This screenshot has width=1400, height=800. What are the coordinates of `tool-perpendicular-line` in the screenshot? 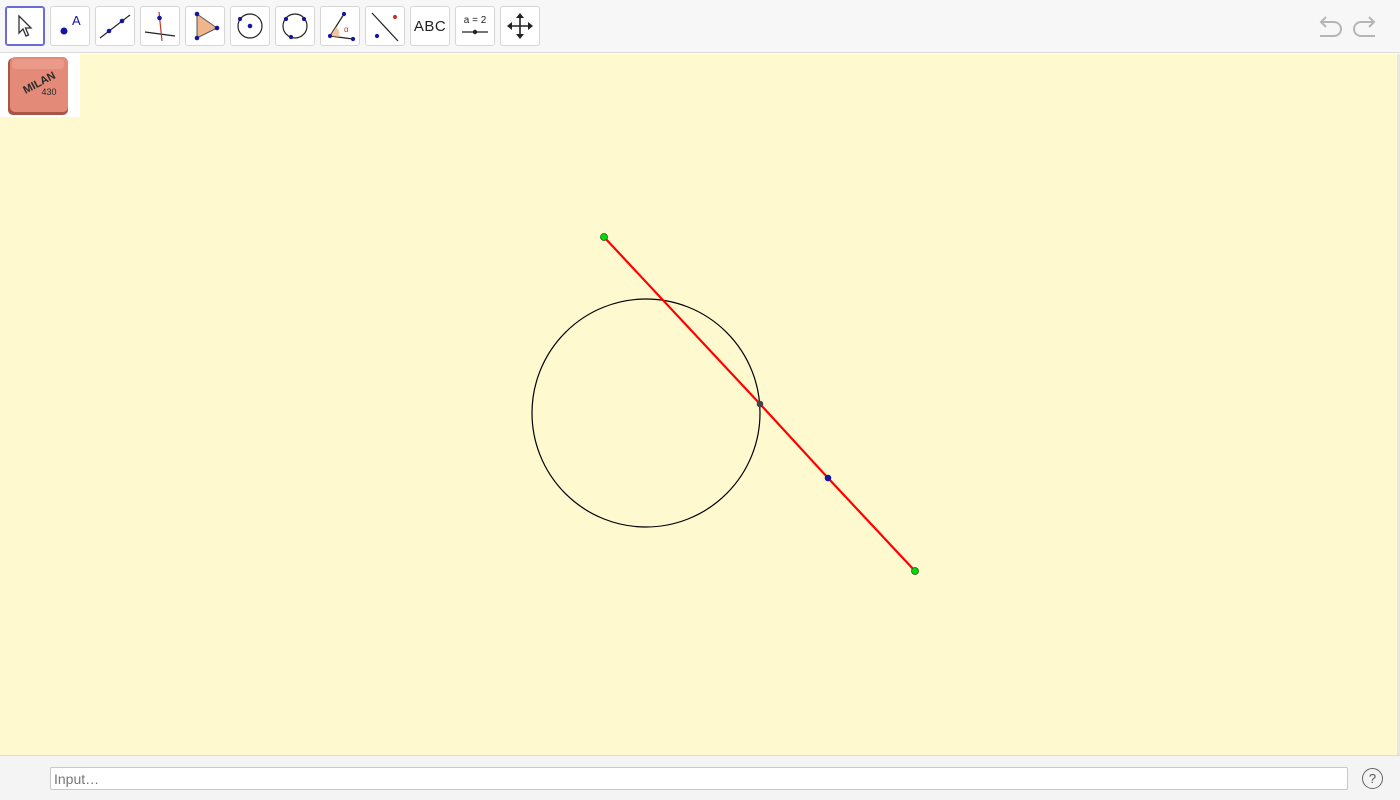 It's located at (160, 26).